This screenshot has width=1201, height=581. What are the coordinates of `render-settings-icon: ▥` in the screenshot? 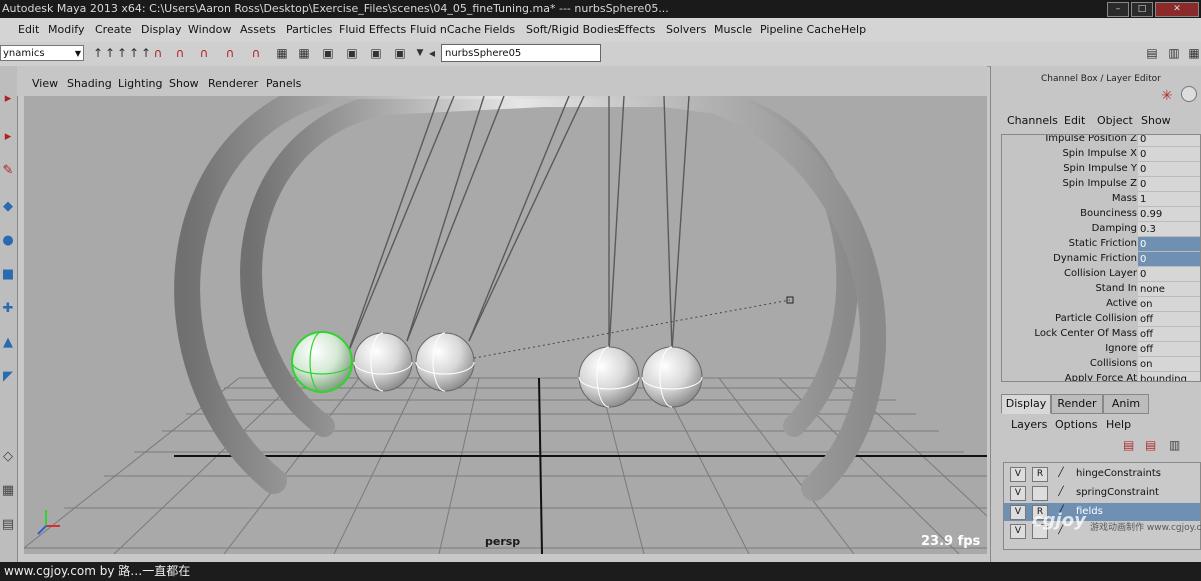 It's located at (1174, 53).